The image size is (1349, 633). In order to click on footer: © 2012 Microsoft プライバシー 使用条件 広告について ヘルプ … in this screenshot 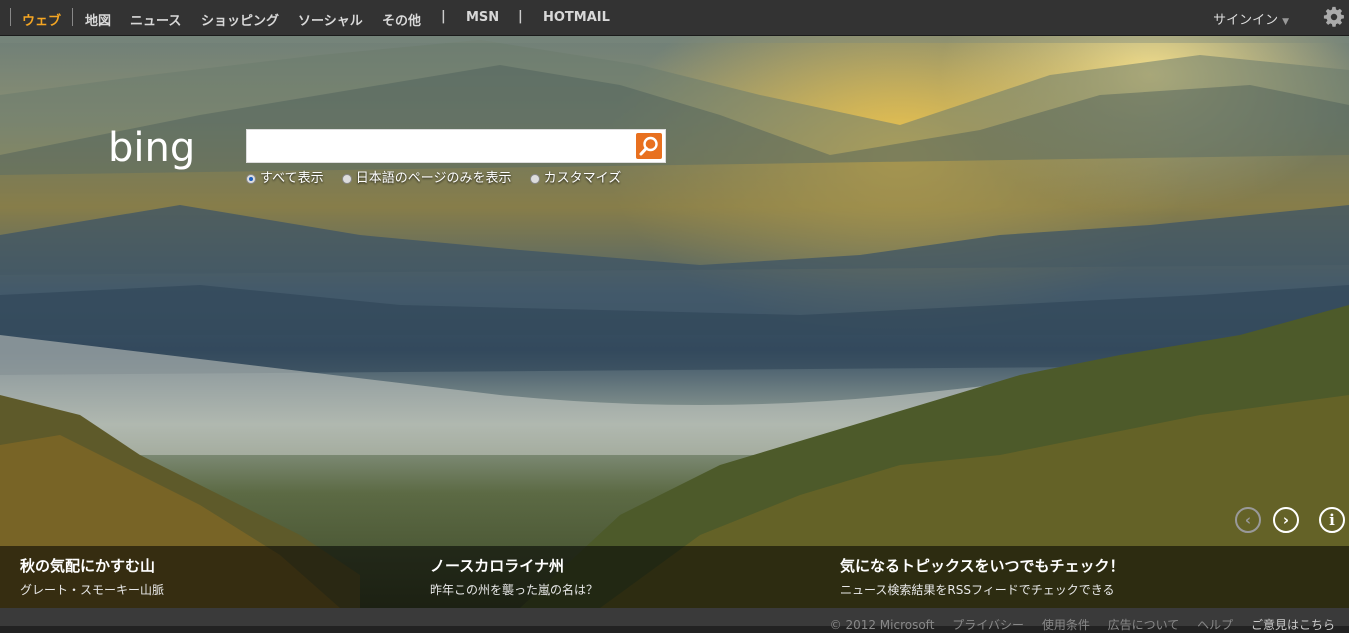, I will do `click(674, 620)`.